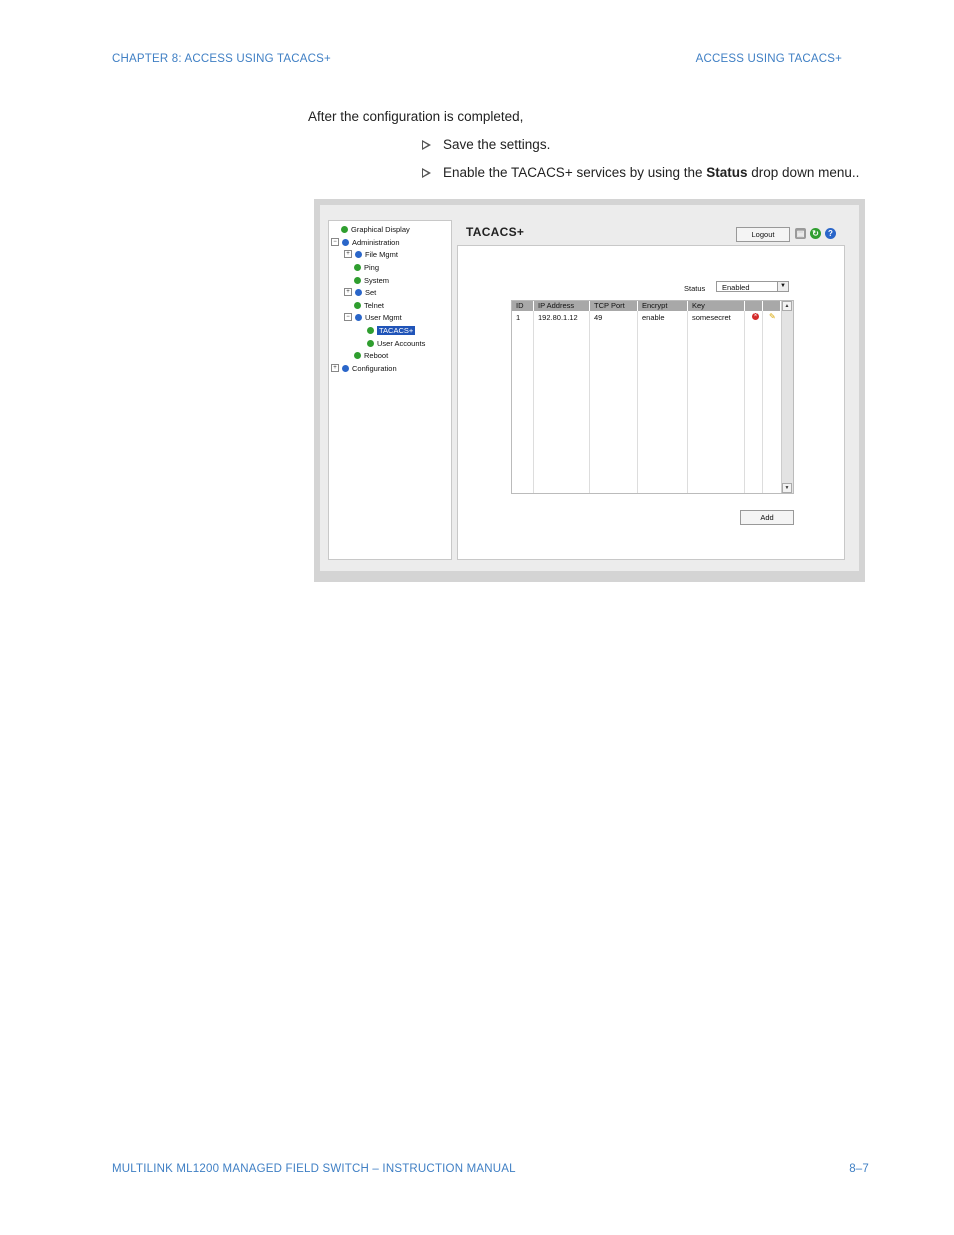 The width and height of the screenshot is (954, 1235). Describe the element at coordinates (221, 59) in the screenshot. I see `chapter-header: CHAPTER 8: ACCESS USING TACACS+` at that location.